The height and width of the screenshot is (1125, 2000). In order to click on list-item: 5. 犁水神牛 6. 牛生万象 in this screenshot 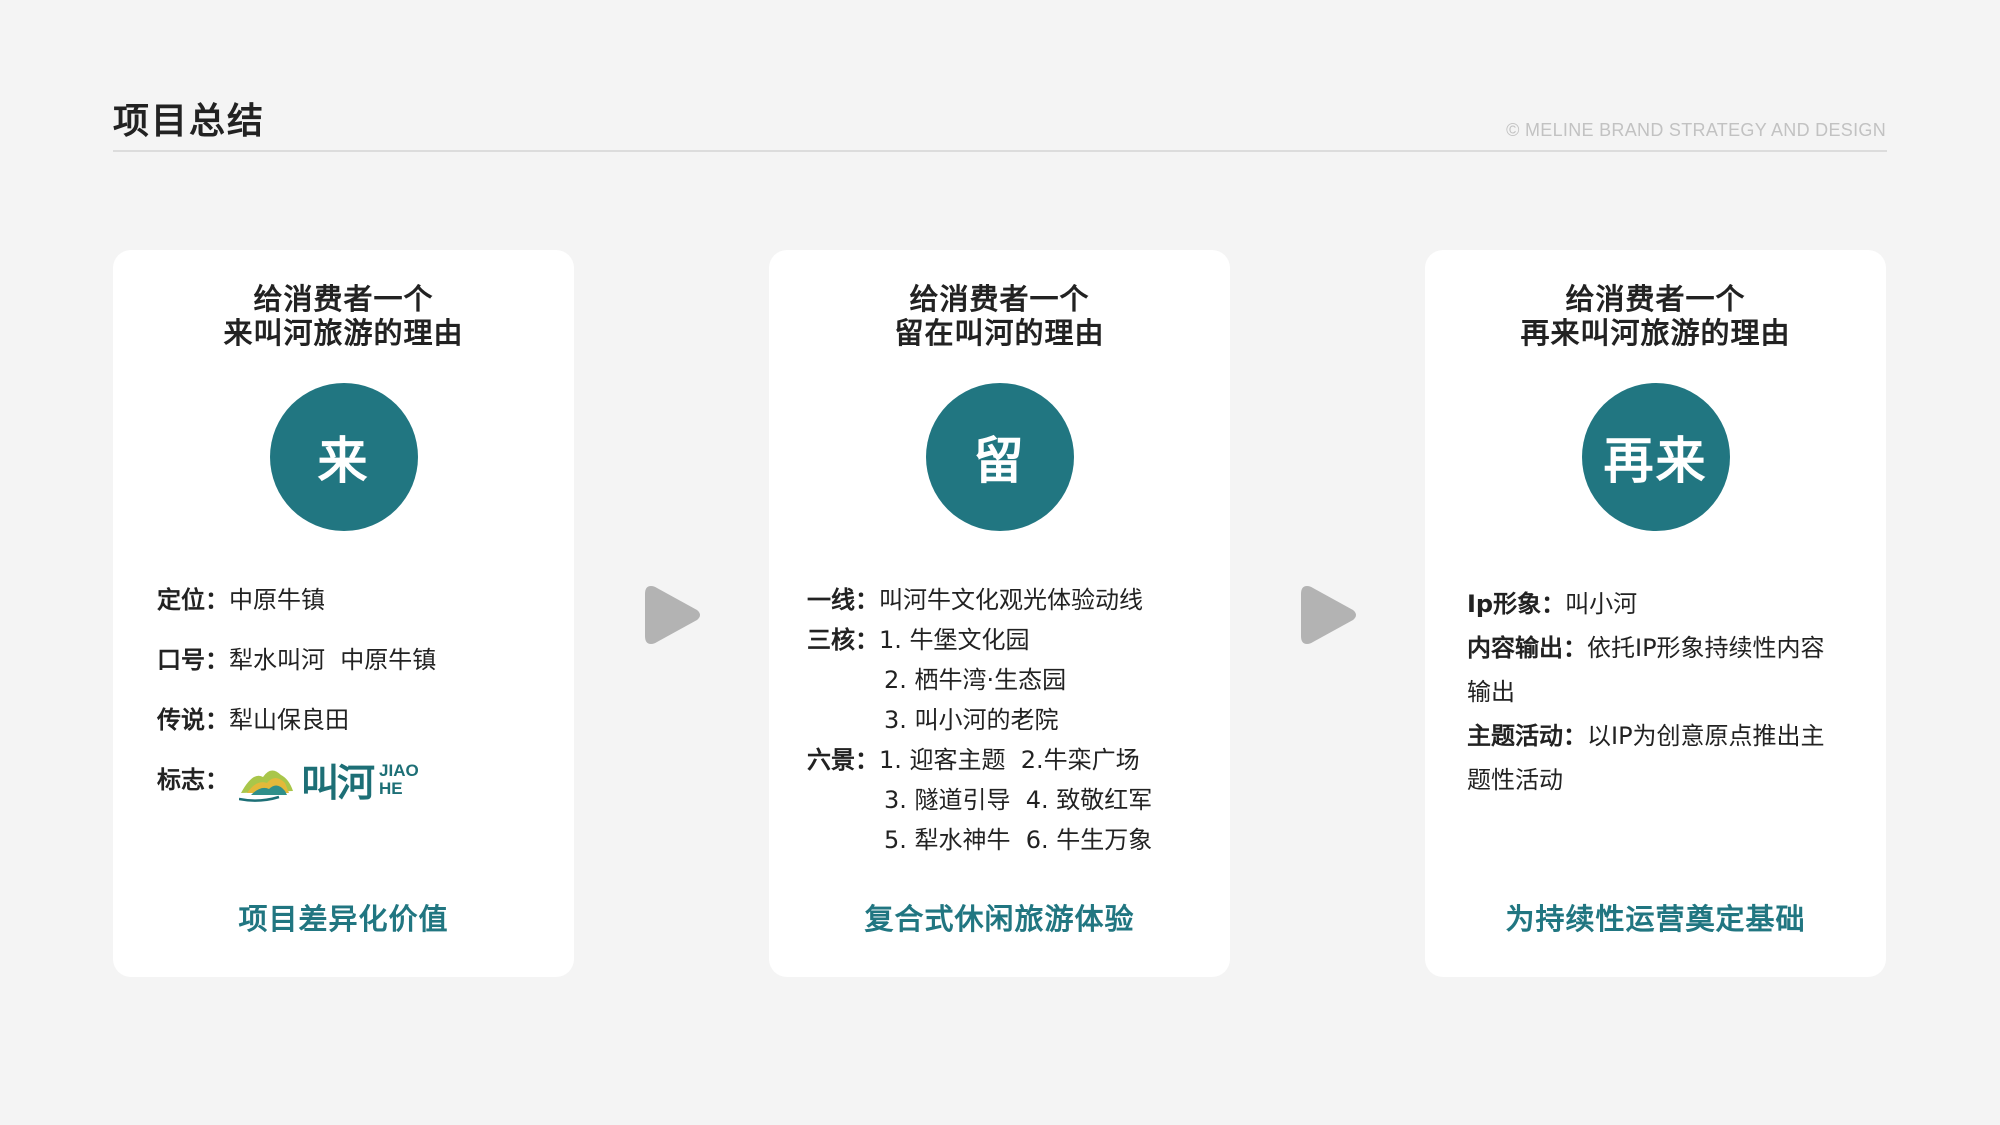, I will do `click(1018, 840)`.